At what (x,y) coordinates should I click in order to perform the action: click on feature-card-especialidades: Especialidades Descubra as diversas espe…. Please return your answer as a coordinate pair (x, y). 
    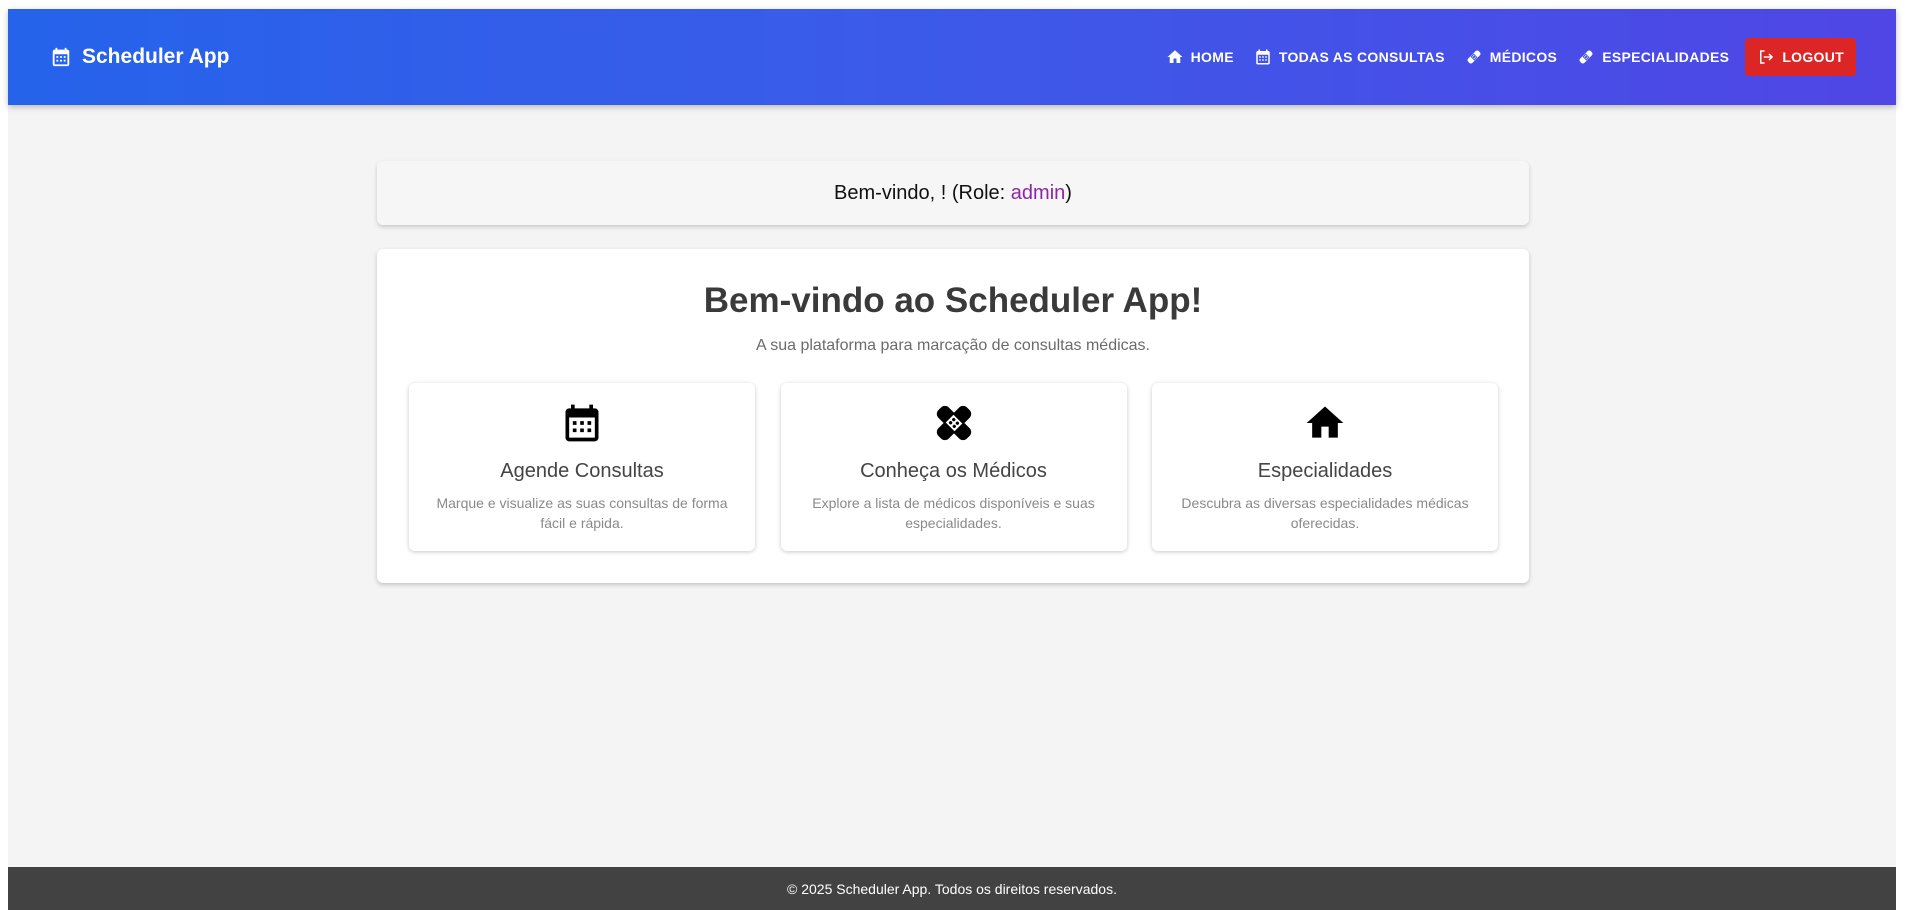
    Looking at the image, I should click on (1325, 467).